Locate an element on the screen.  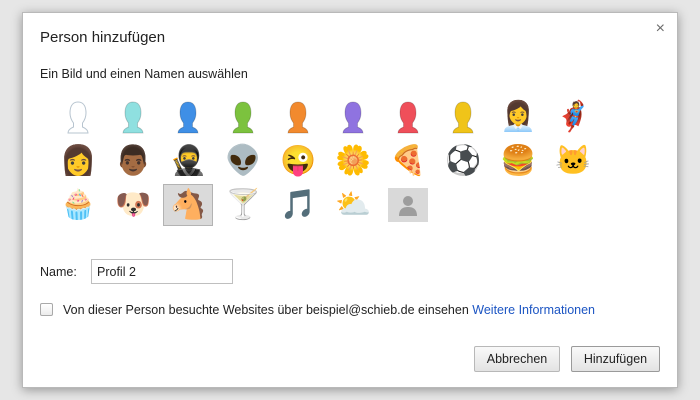
avatar-horse-icon: 🐴 is located at coordinates (188, 204).